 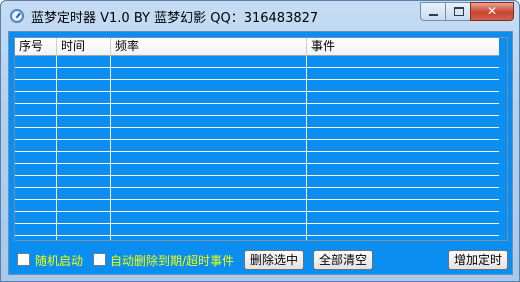 I want to click on column-header-index: 序号, so click(x=36, y=47).